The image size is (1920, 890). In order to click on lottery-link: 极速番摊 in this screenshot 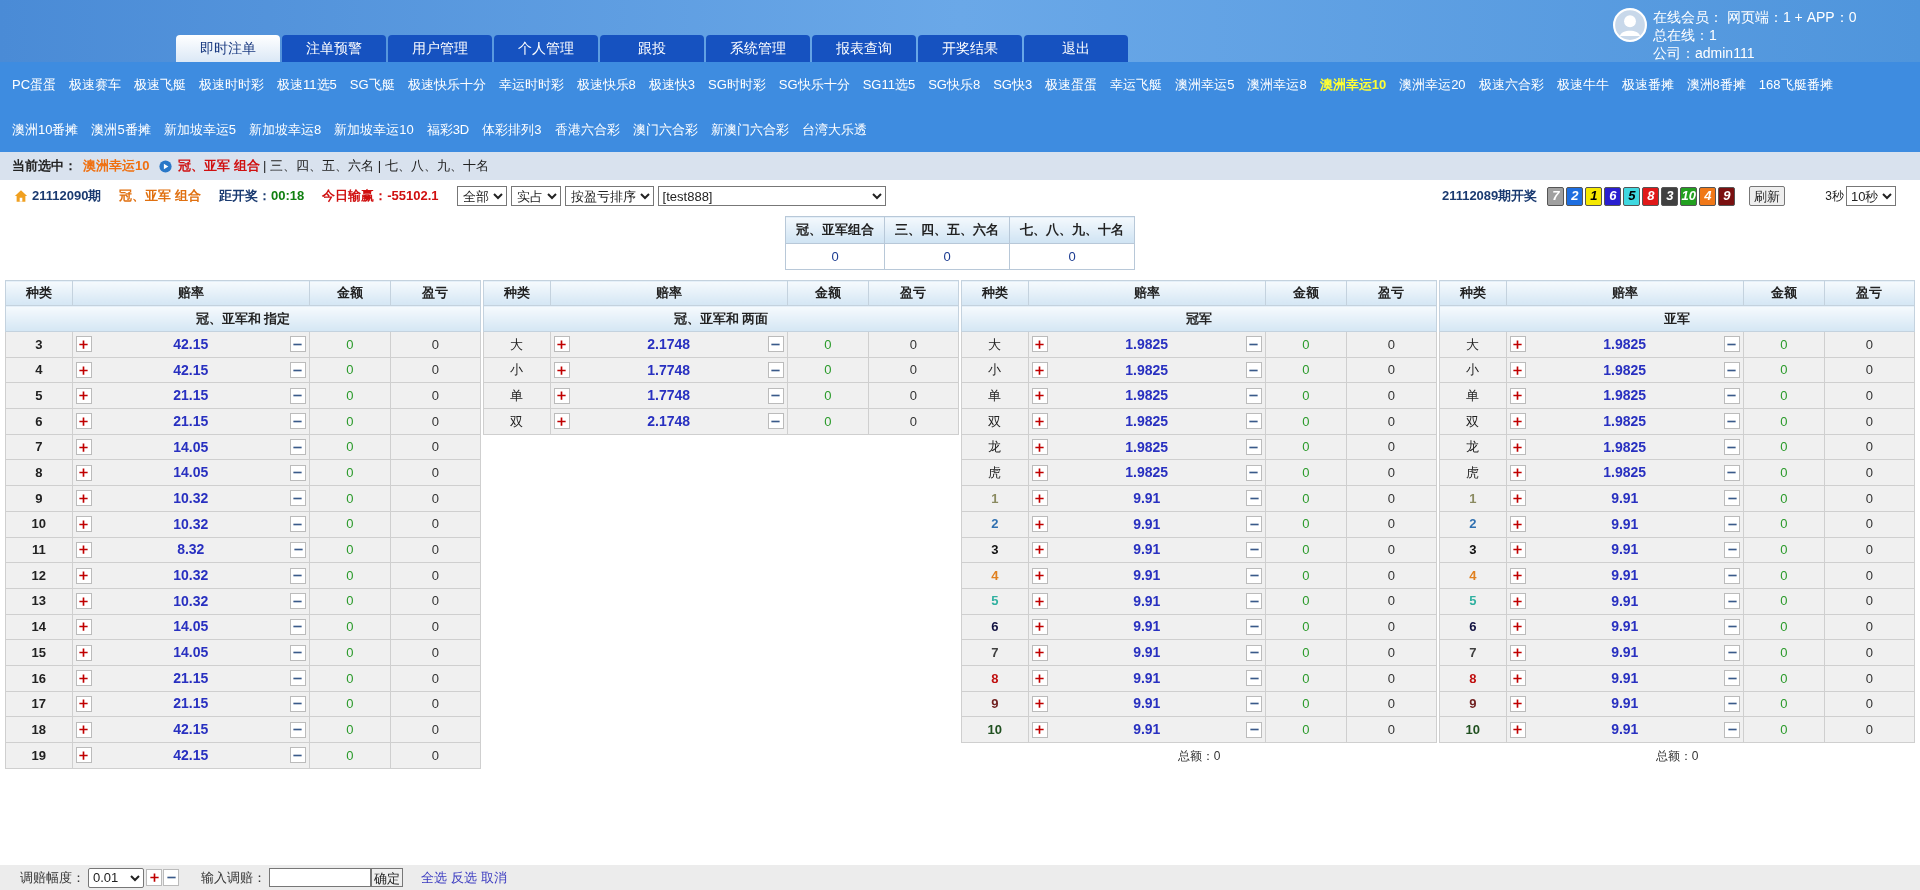, I will do `click(1647, 84)`.